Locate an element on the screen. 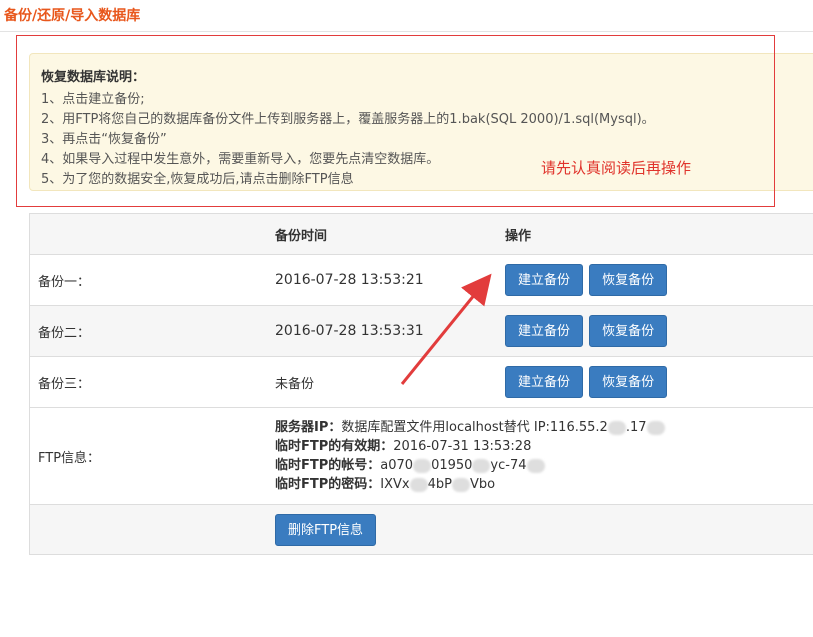 Image resolution: width=813 pixels, height=637 pixels. instruction-line: 4、如果导入过程中发生意外，需要重新导入，您要先点清空数据库。 is located at coordinates (240, 159).